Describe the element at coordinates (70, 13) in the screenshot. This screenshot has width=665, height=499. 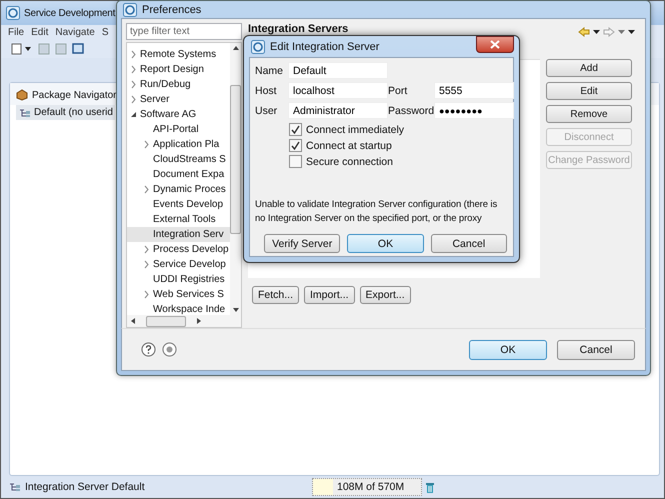
I see `window-title: Service Development` at that location.